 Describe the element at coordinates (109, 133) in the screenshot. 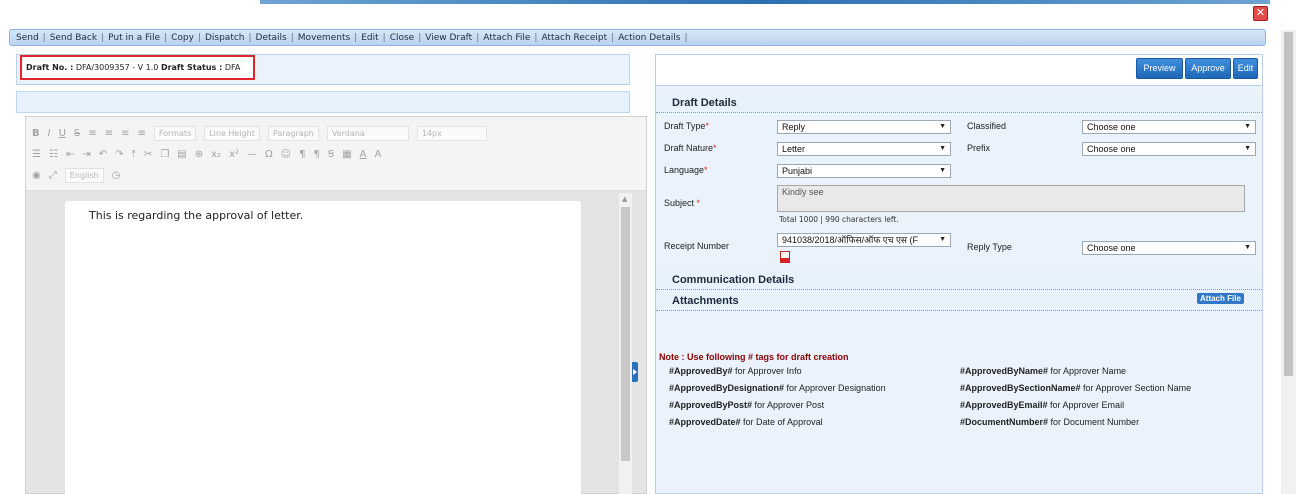

I see `align-center-icon: ≡` at that location.